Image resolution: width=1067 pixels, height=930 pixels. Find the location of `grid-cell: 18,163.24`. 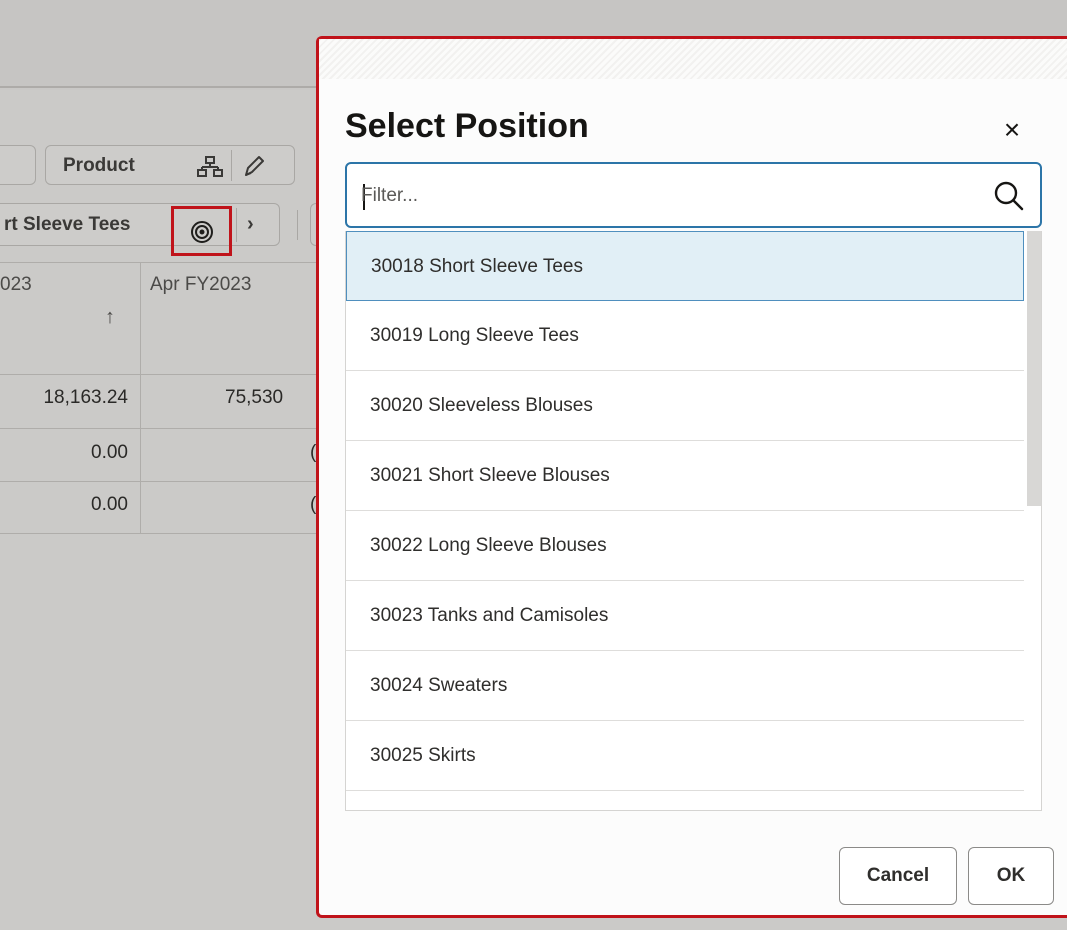

grid-cell: 18,163.24 is located at coordinates (85, 397).